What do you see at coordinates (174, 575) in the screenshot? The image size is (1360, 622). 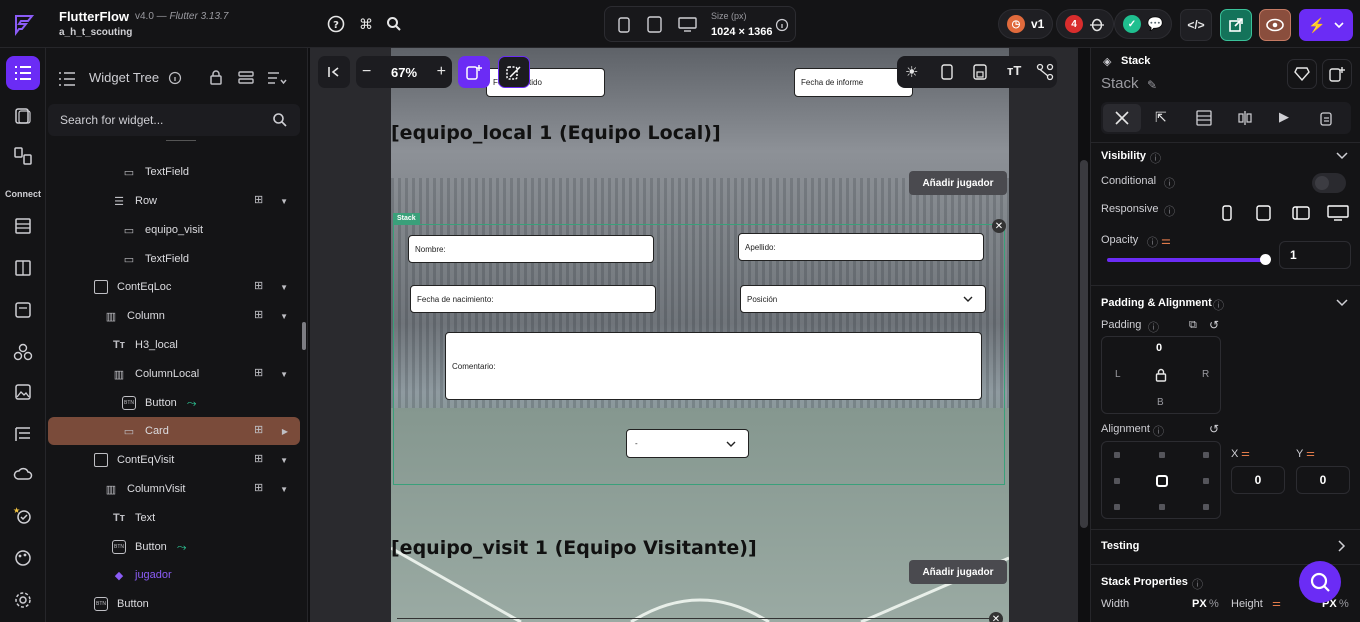 I see `tree-row: ◆ jugador` at bounding box center [174, 575].